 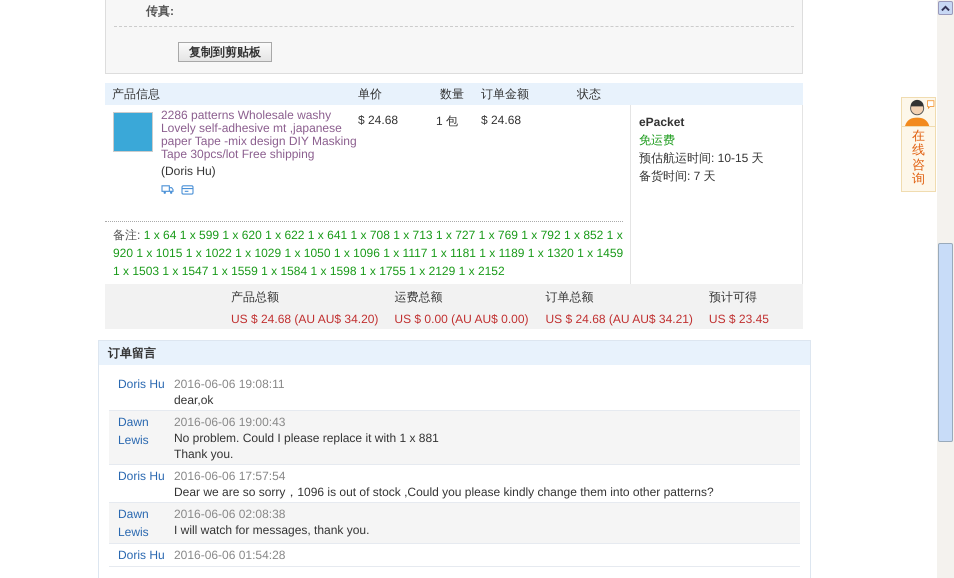 What do you see at coordinates (738, 319) in the screenshot?
I see `total-value: US $ 23.45` at bounding box center [738, 319].